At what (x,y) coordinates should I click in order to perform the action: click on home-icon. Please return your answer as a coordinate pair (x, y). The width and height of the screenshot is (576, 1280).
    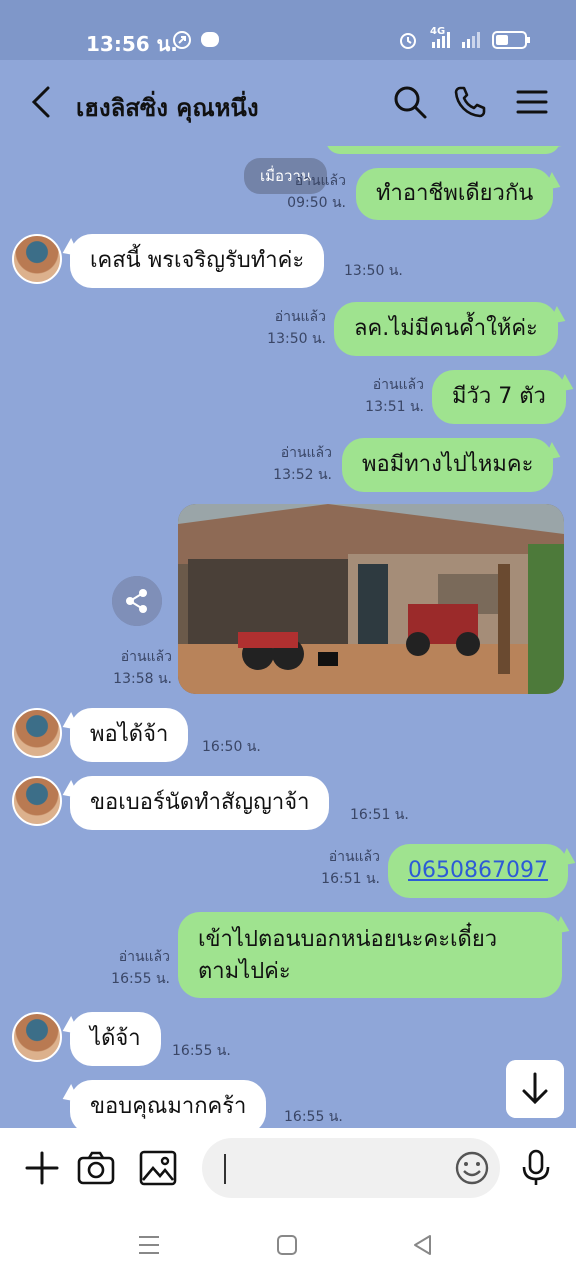
    Looking at the image, I should click on (287, 1245).